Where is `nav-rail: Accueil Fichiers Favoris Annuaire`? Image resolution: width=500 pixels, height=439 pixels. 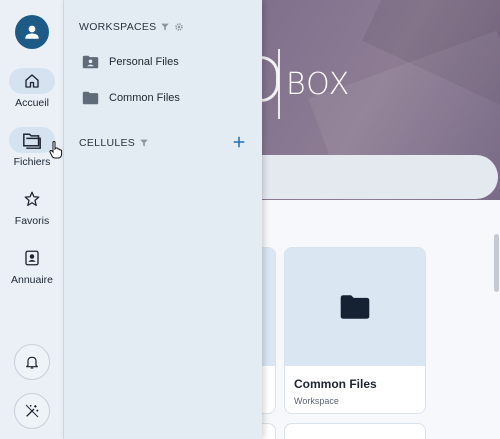 nav-rail: Accueil Fichiers Favoris Annuaire is located at coordinates (32, 219).